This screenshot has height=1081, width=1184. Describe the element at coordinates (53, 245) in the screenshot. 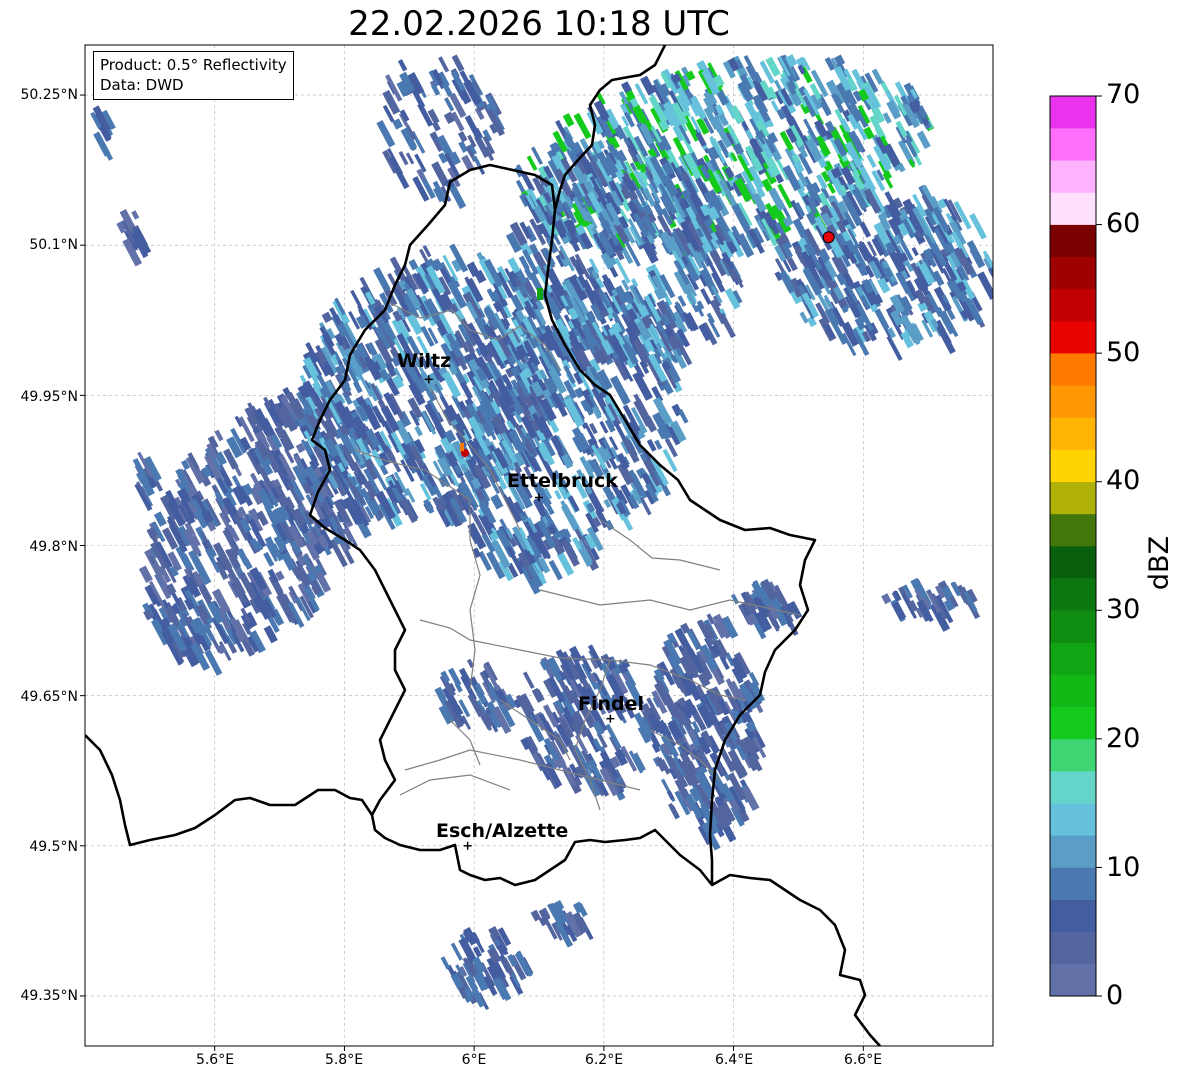

I see `lat-label: 50.1°N` at that location.